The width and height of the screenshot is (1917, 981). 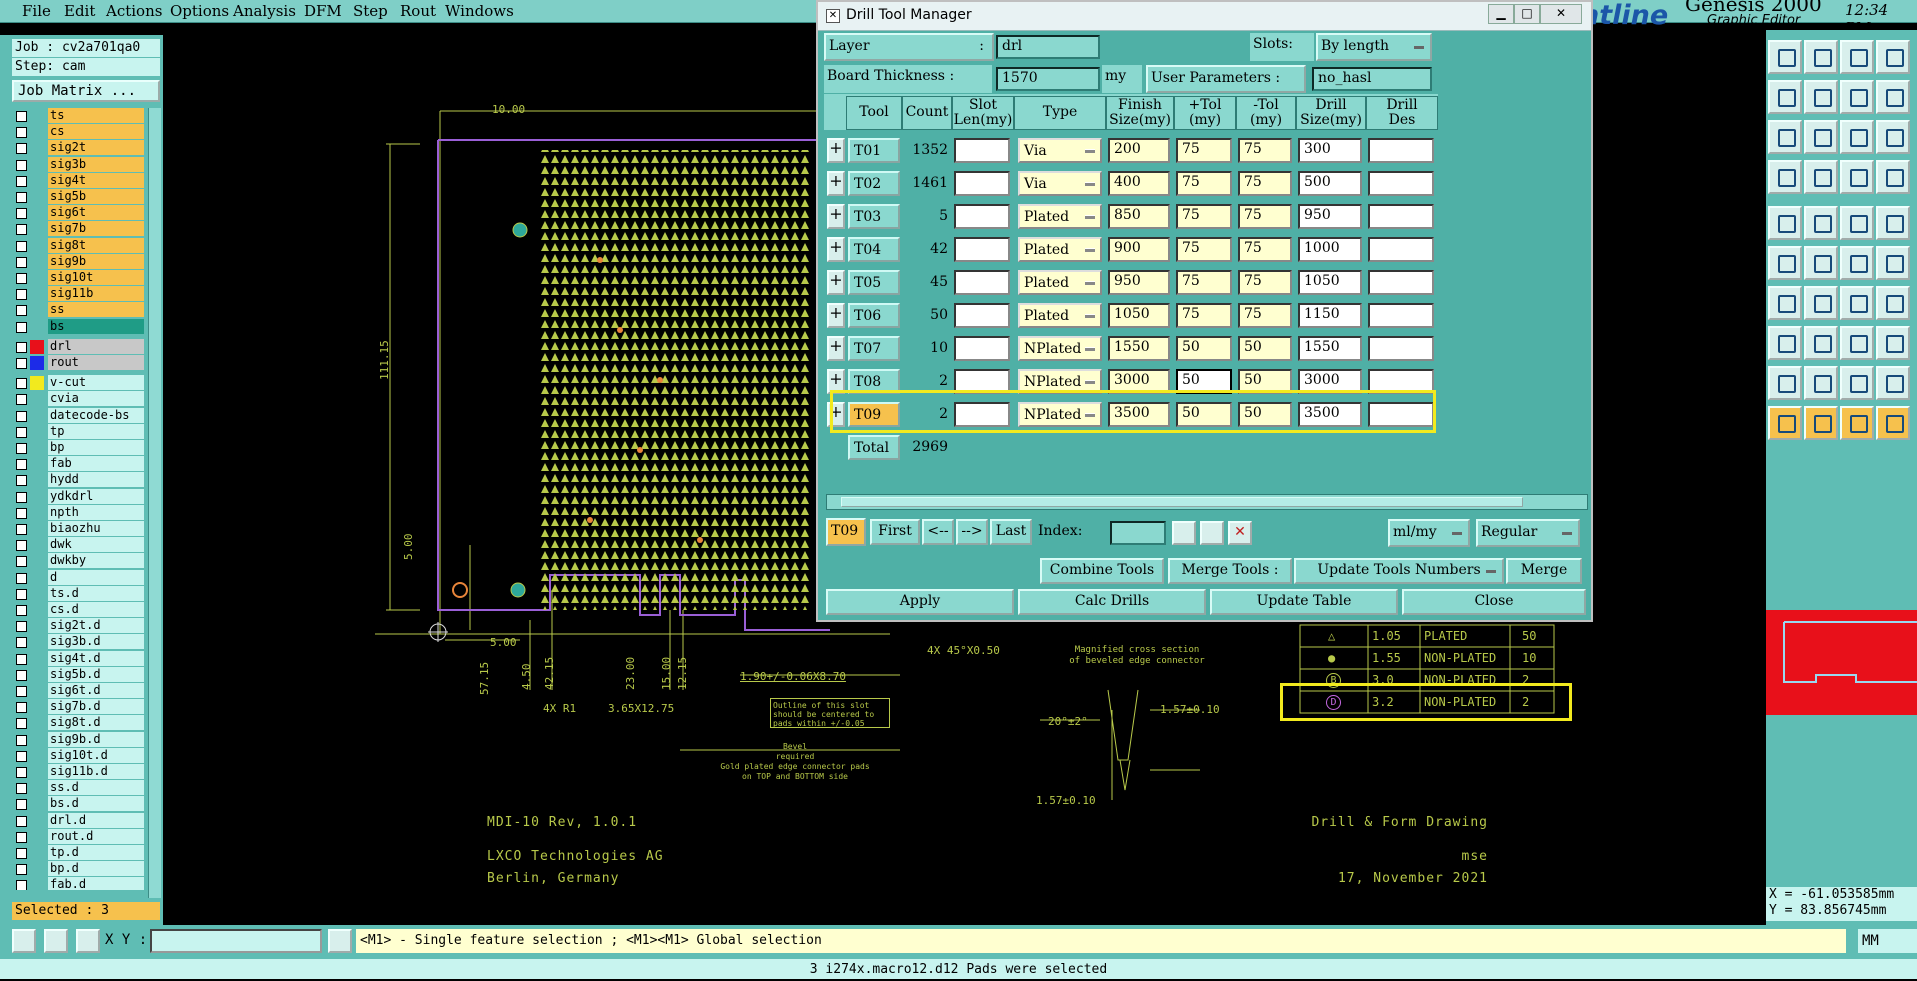 What do you see at coordinates (1182, 502) in the screenshot?
I see `hscroll-thumb` at bounding box center [1182, 502].